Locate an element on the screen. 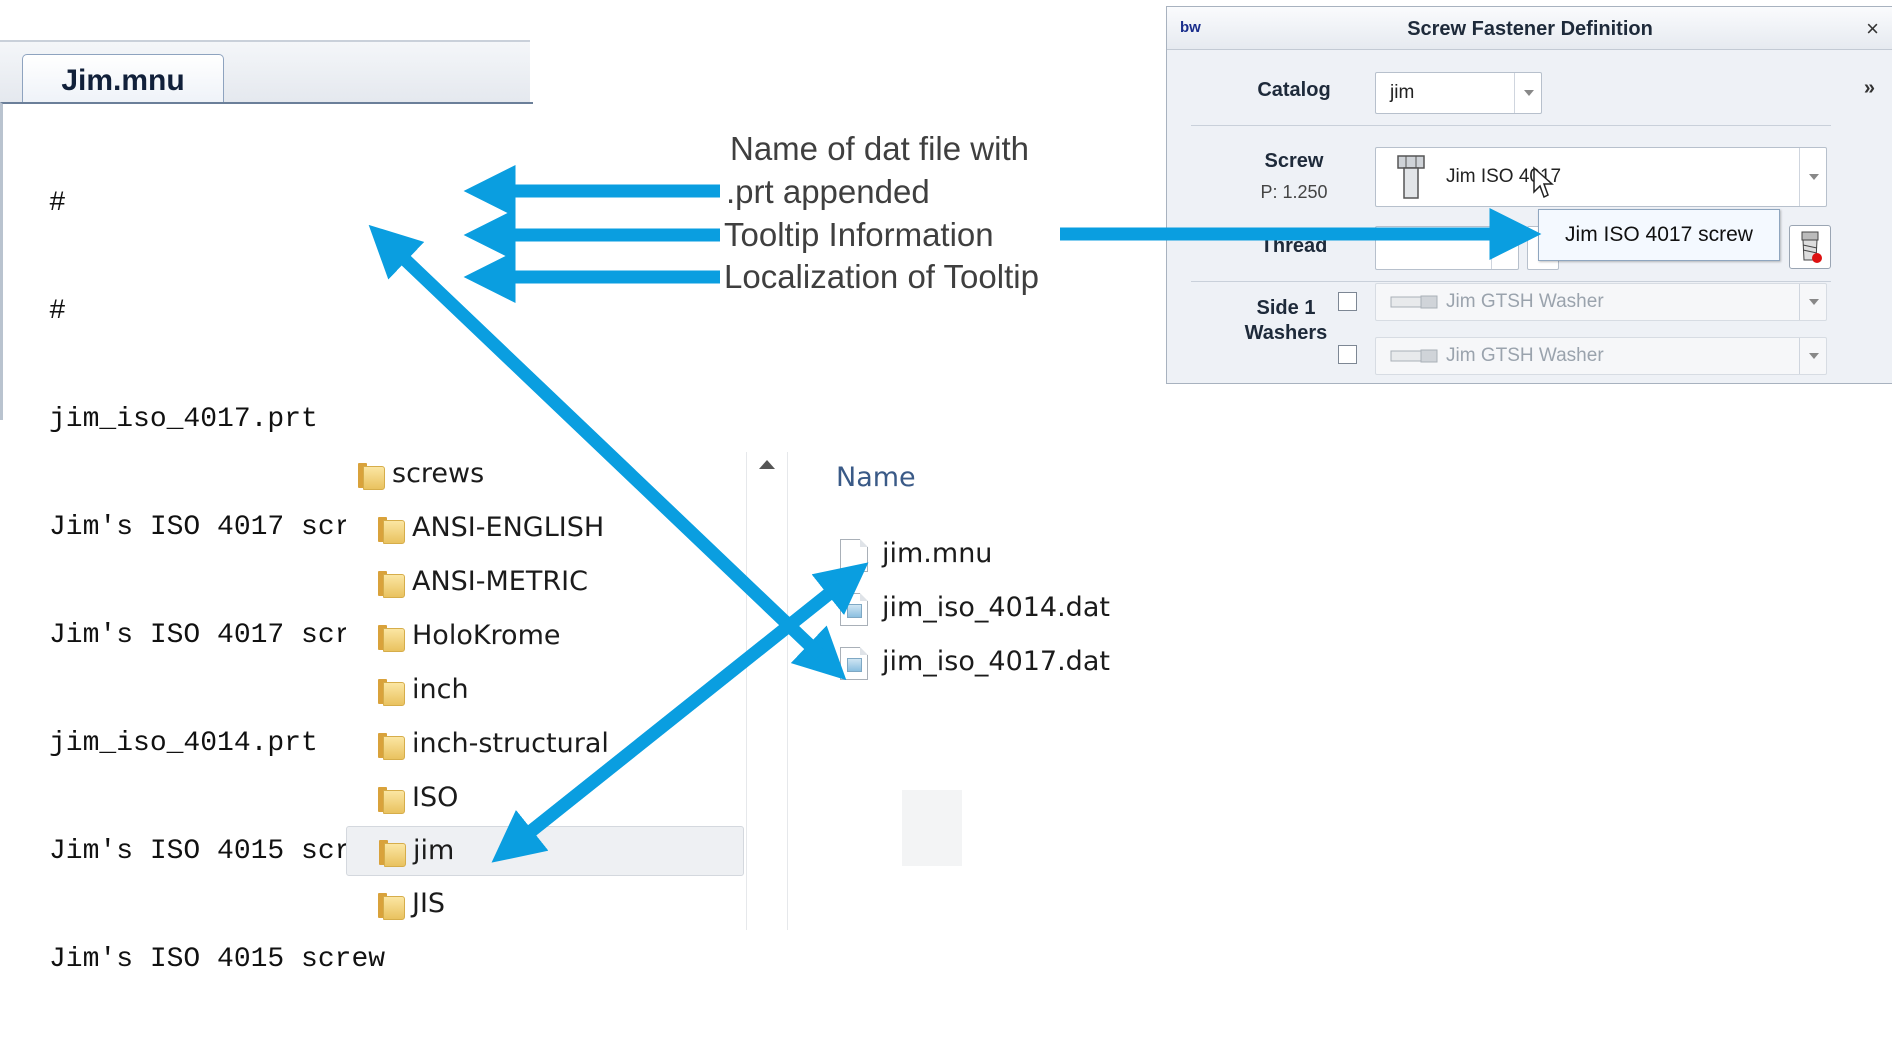  arrow-dat-to-editor is located at coordinates (596, 442).